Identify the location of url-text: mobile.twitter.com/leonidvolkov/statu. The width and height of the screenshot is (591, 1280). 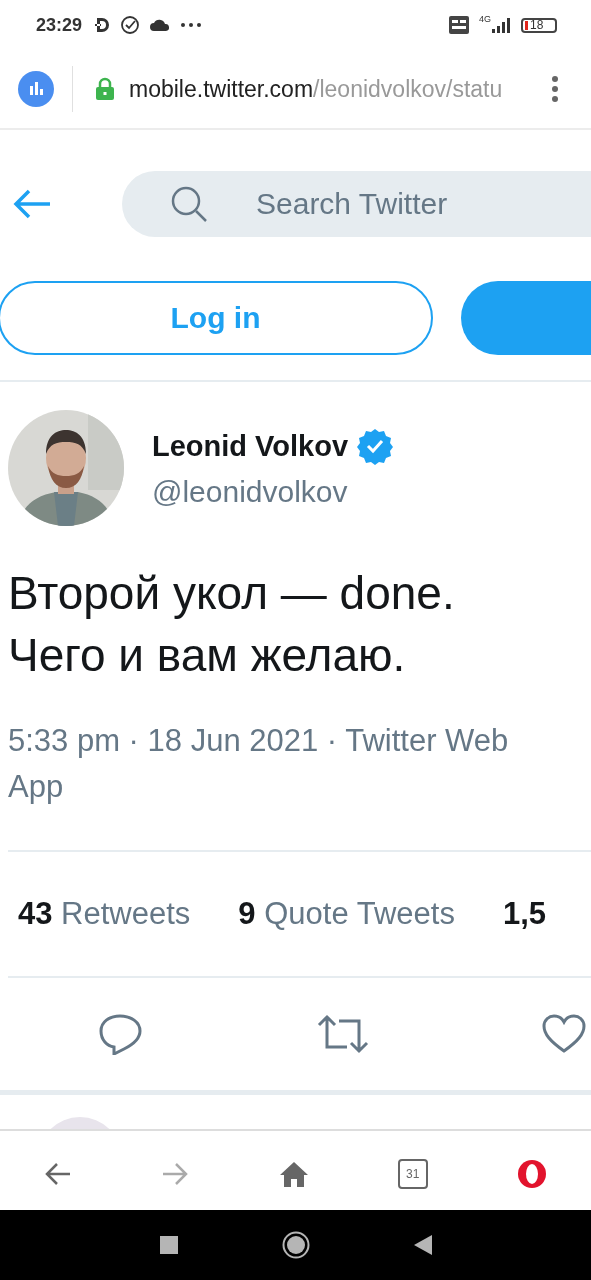
(333, 89).